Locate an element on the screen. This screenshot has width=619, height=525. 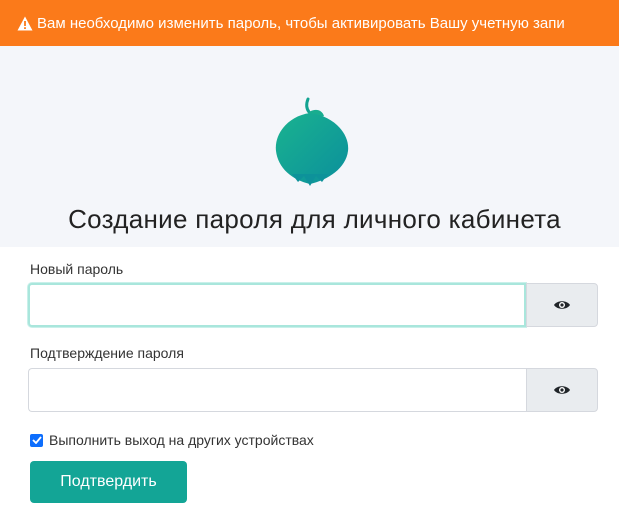
onion-leaf-logo is located at coordinates (312, 141).